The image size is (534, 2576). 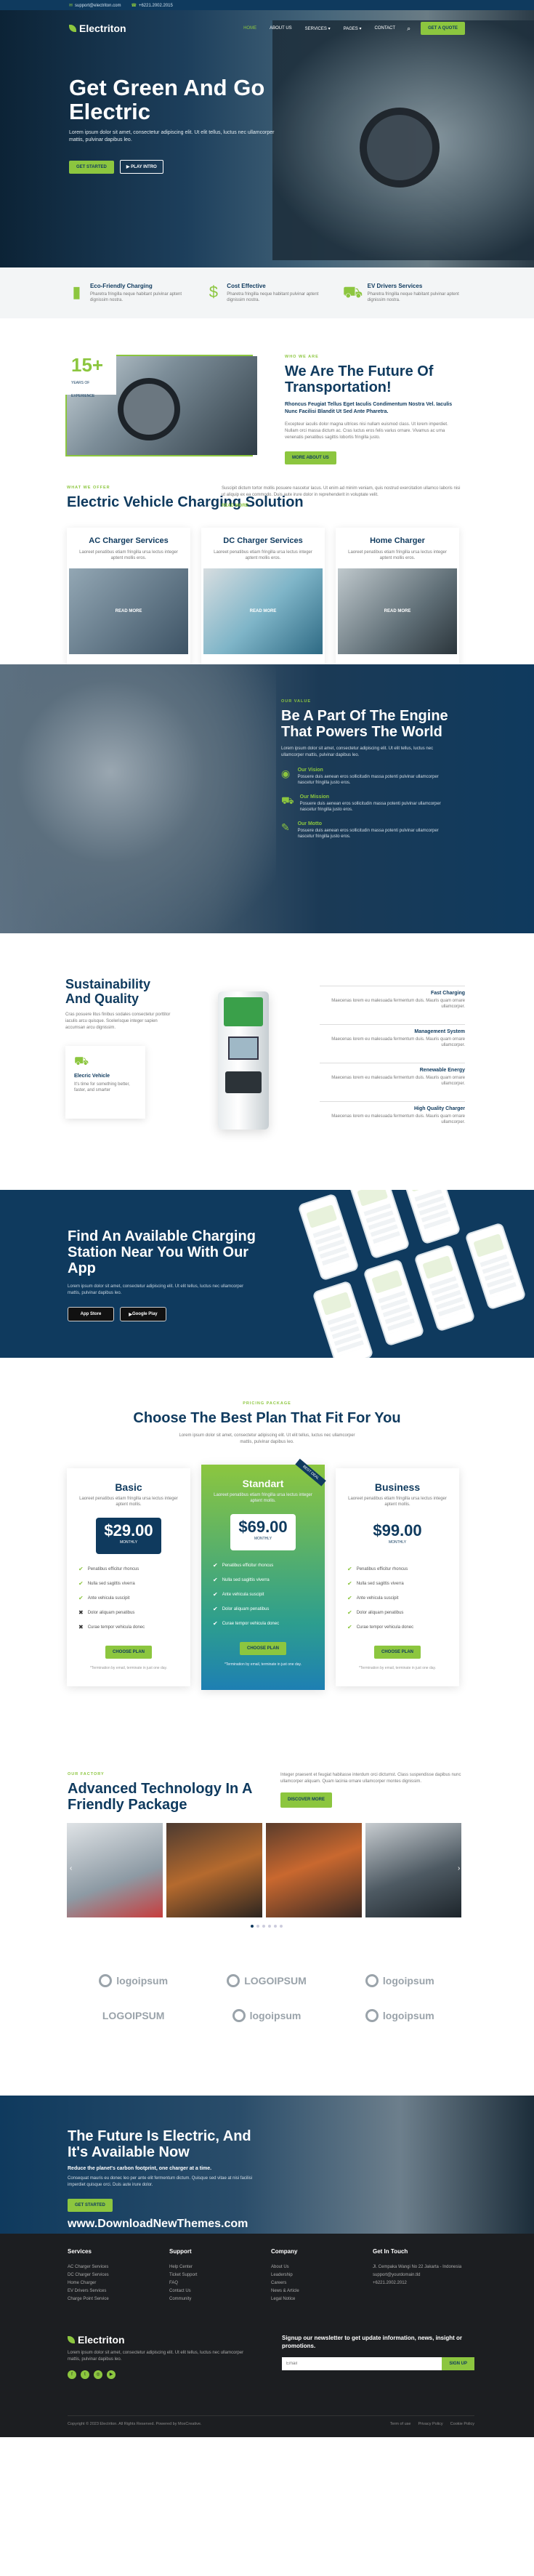 I want to click on phone-icon: ☎, so click(x=134, y=5).